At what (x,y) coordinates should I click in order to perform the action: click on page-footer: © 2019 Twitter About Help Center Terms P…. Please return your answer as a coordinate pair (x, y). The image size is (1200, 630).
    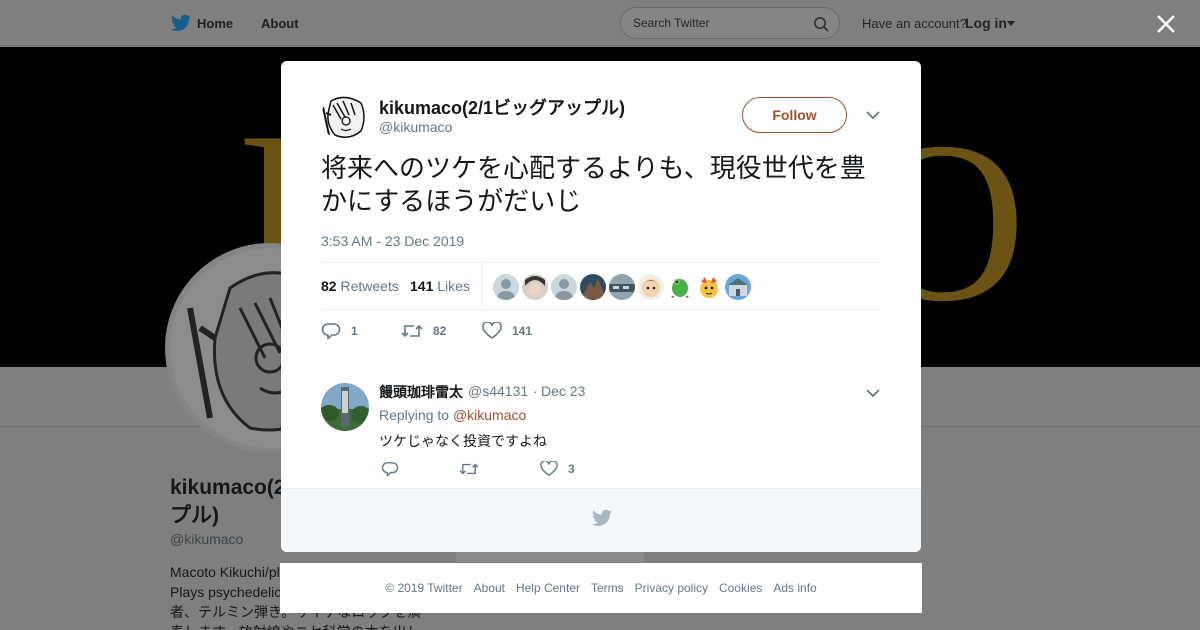
    Looking at the image, I should click on (601, 588).